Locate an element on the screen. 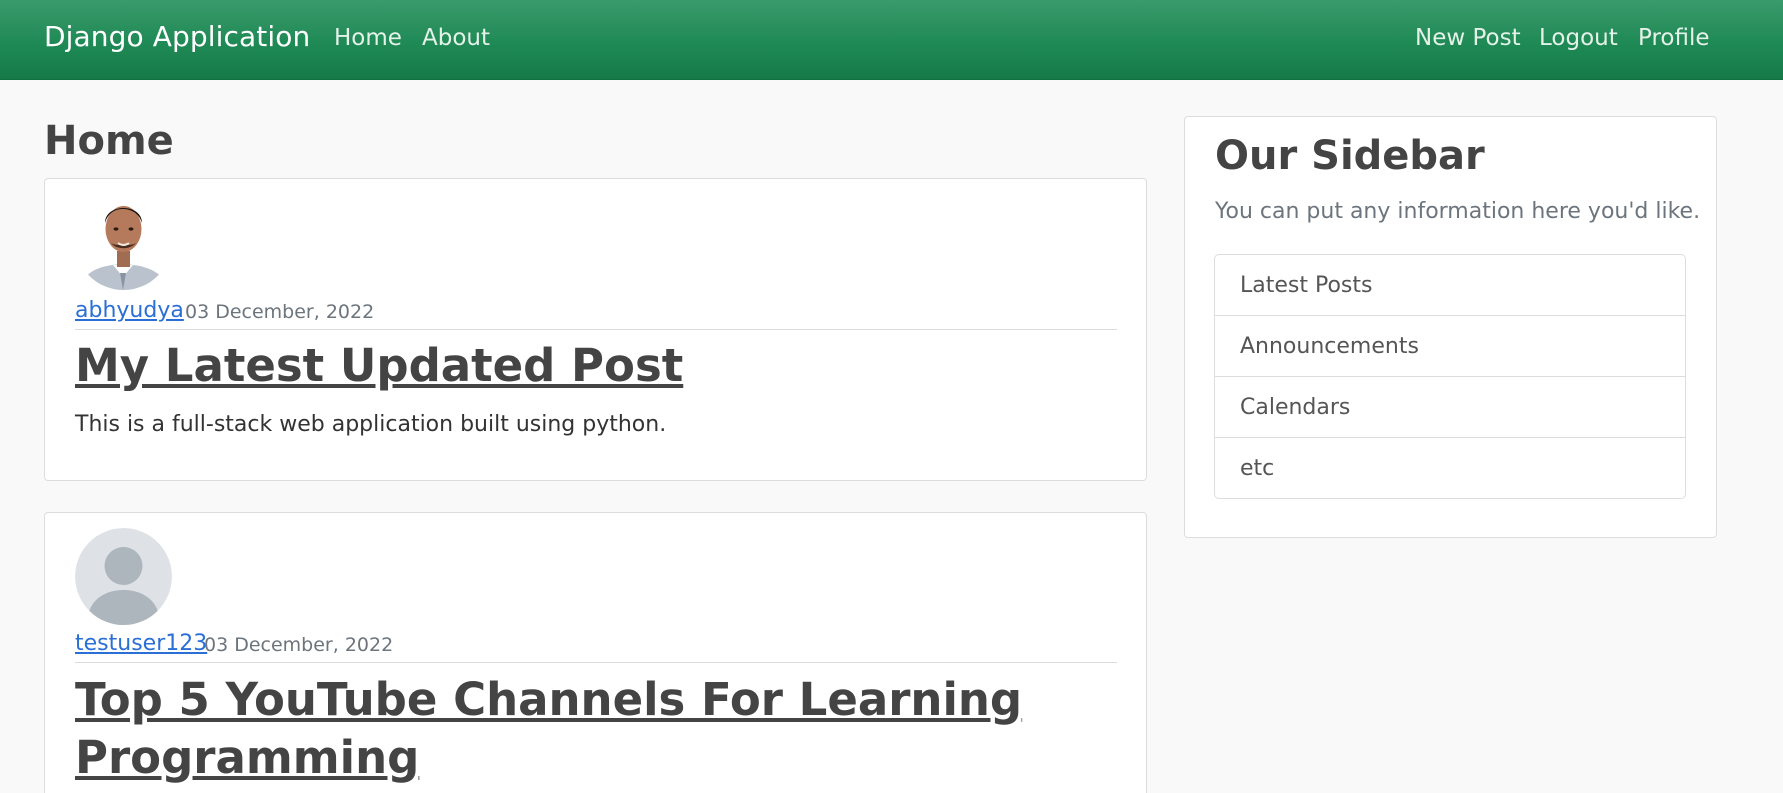  brand-link: Django Application is located at coordinates (177, 36).